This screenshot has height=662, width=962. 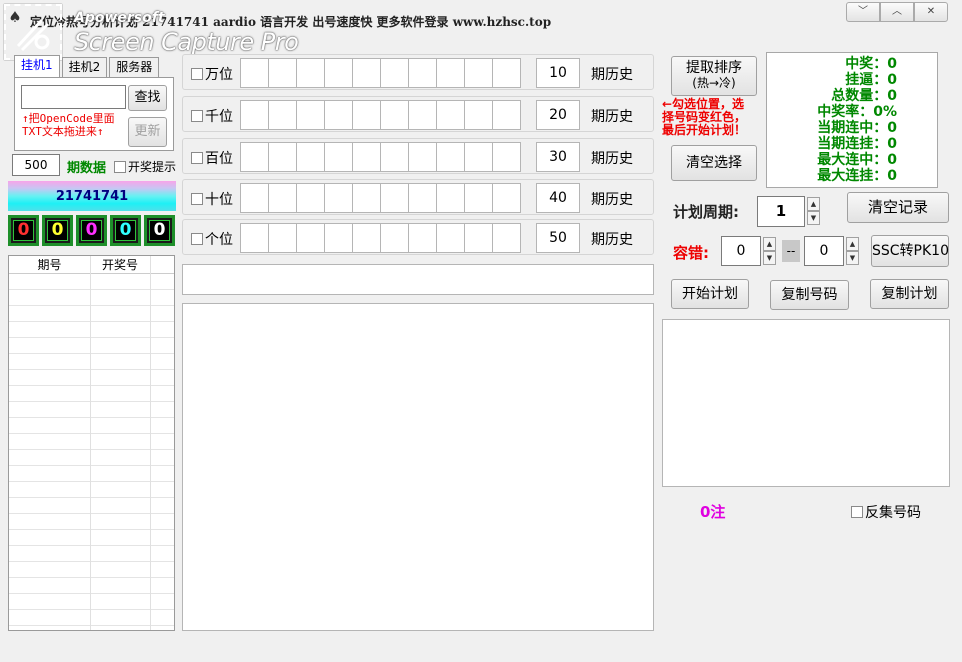 What do you see at coordinates (212, 116) in the screenshot?
I see `position-checkbox: 千位` at bounding box center [212, 116].